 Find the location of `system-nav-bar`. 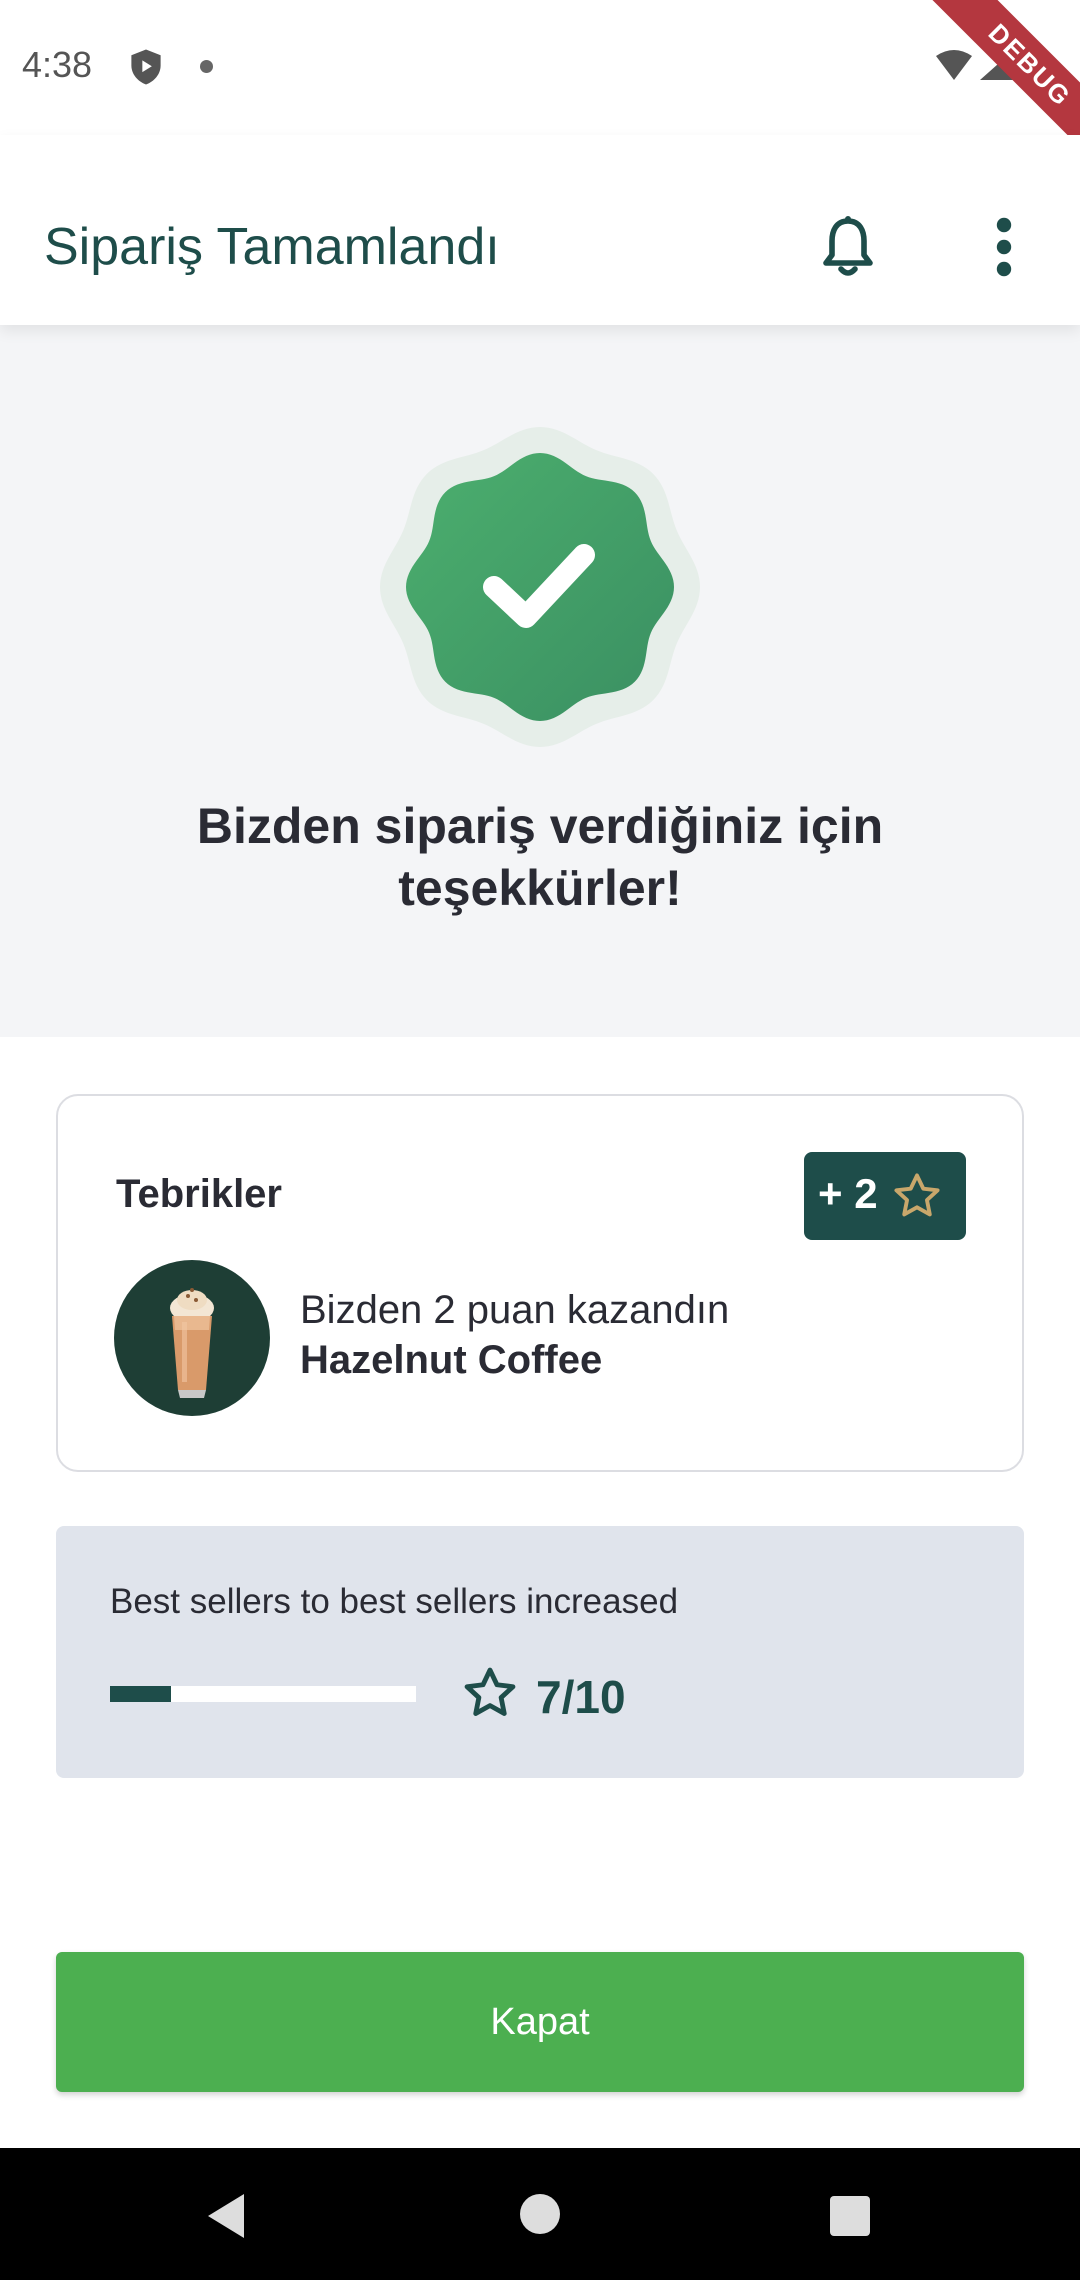

system-nav-bar is located at coordinates (540, 2214).